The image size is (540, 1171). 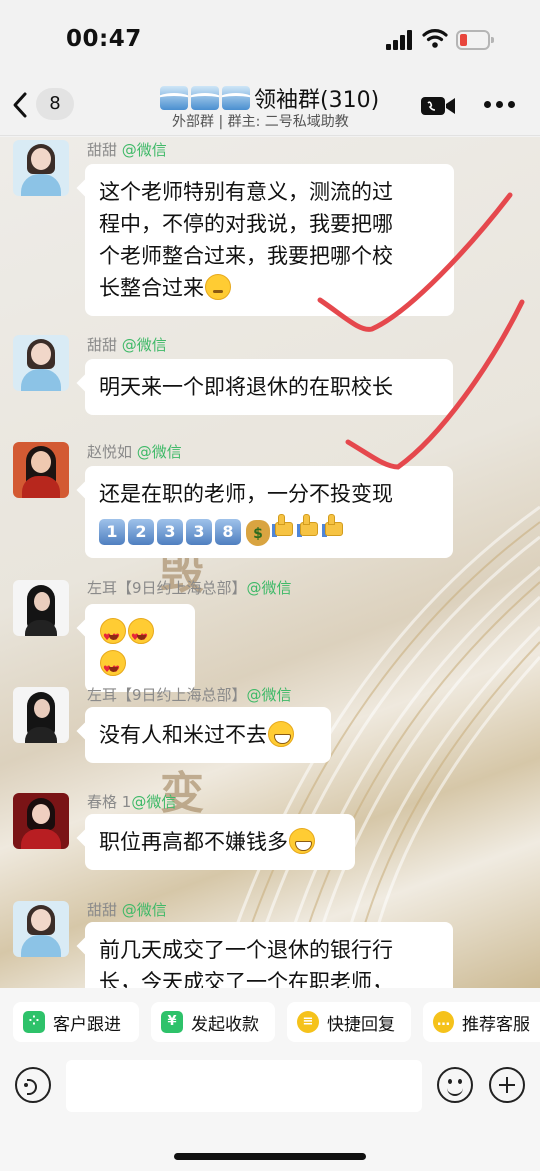 I want to click on customer-follow-up-button: ⁘ 客户跟进, so click(x=76, y=1022).